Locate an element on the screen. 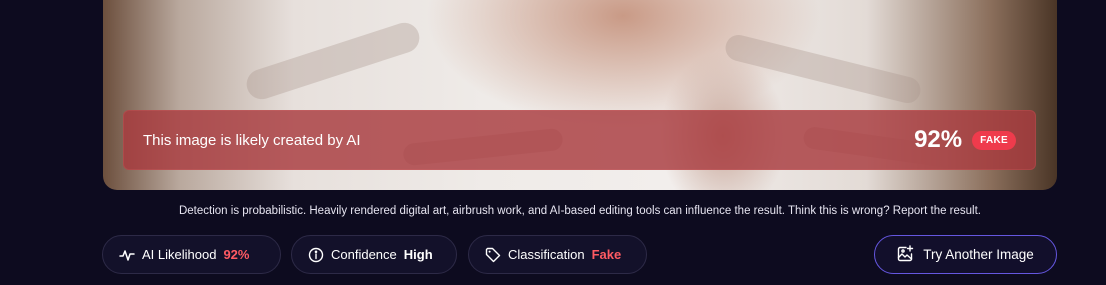  result-message: This image is likely created by AI is located at coordinates (252, 140).